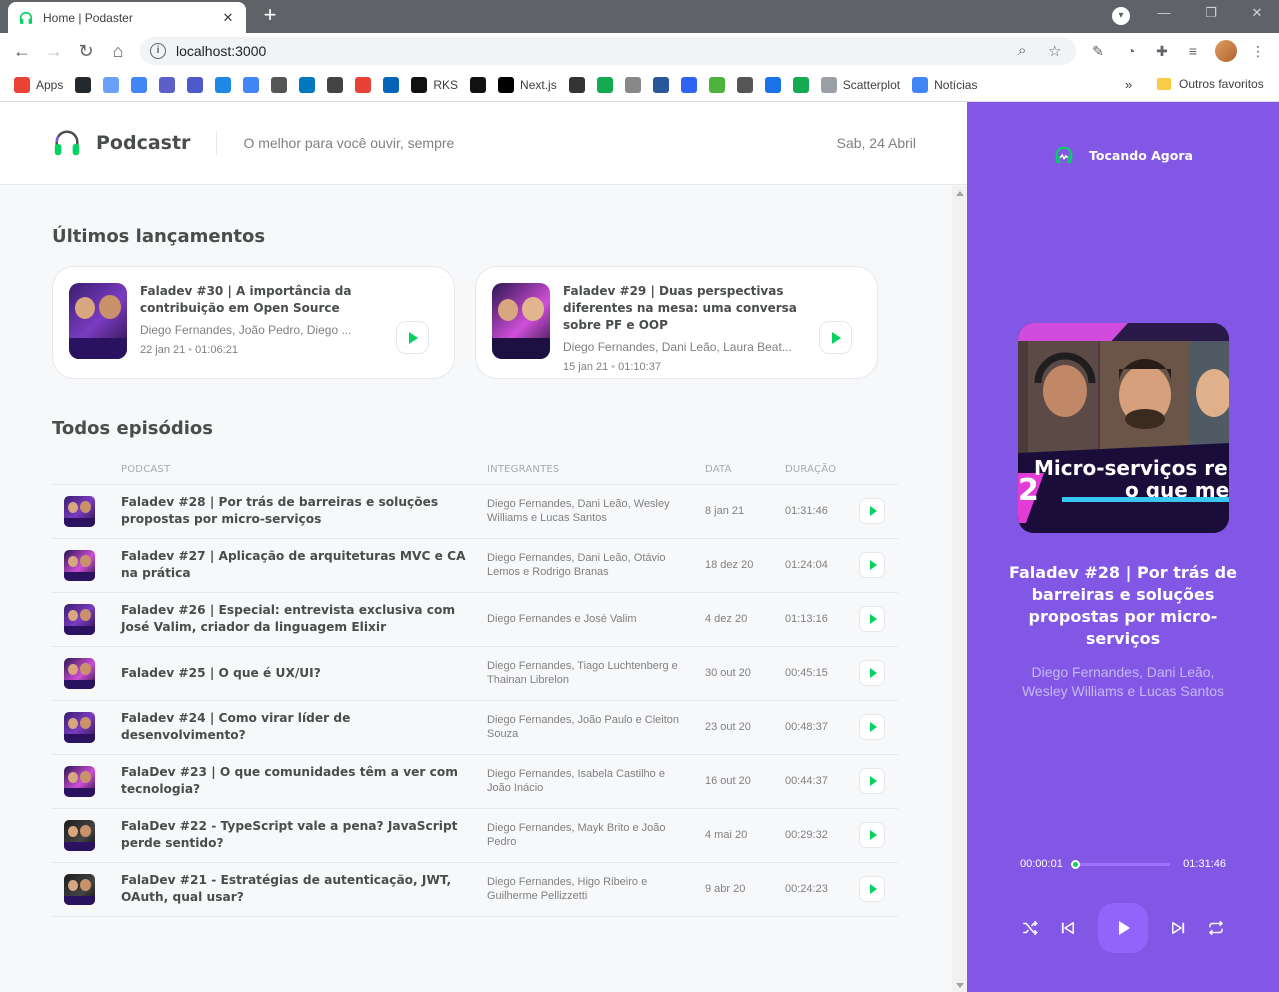 Image resolution: width=1279 pixels, height=992 pixels. What do you see at coordinates (270, 16) in the screenshot?
I see `new-tab-button: +` at bounding box center [270, 16].